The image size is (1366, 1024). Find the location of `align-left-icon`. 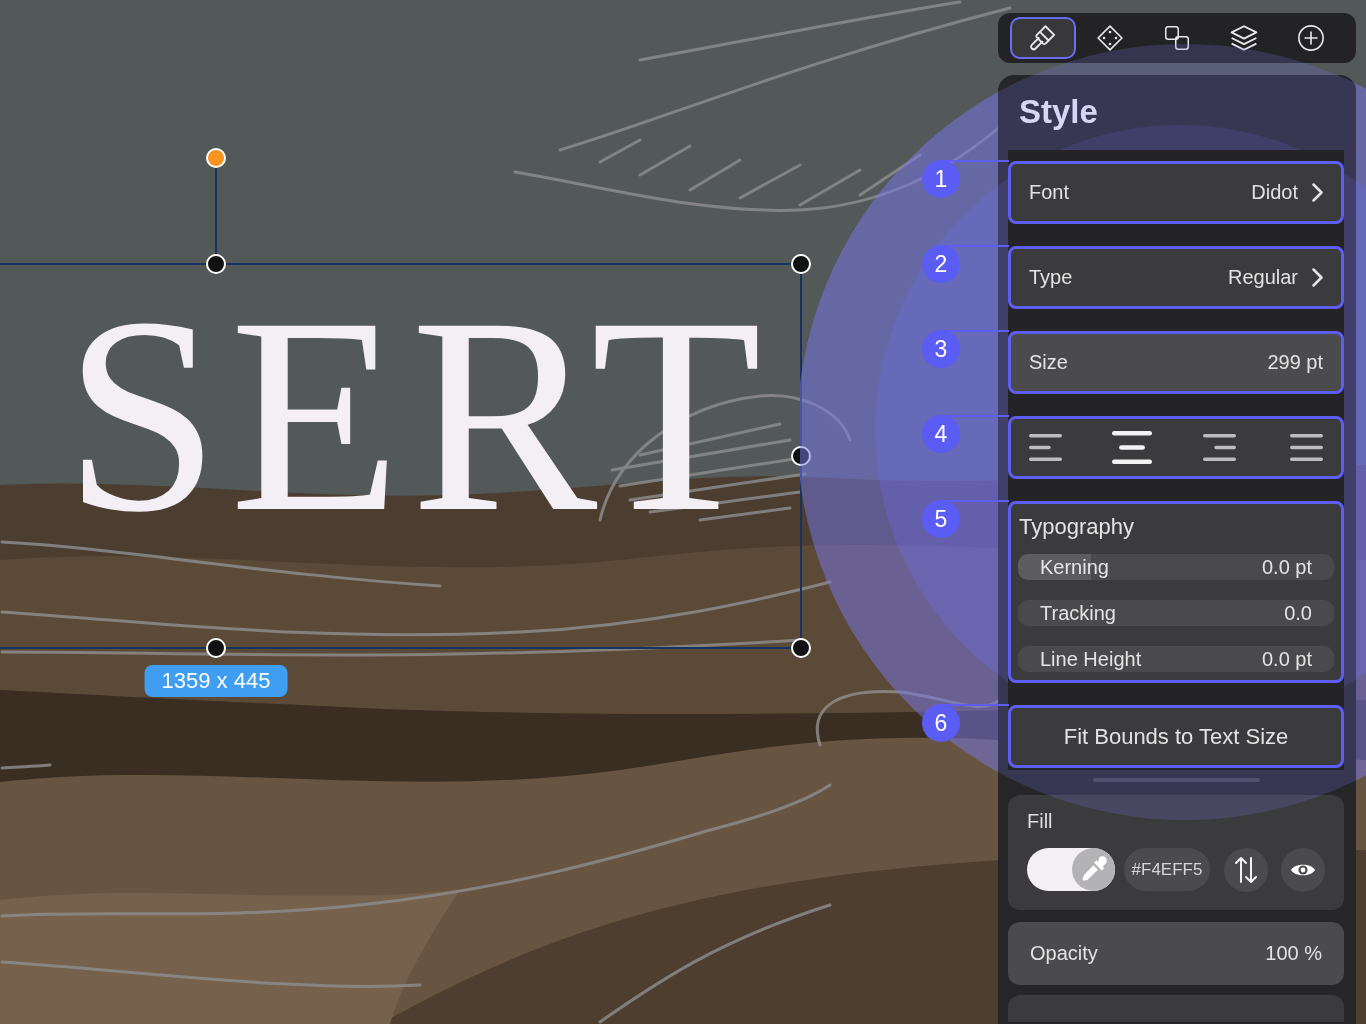

align-left-icon is located at coordinates (1045, 447).